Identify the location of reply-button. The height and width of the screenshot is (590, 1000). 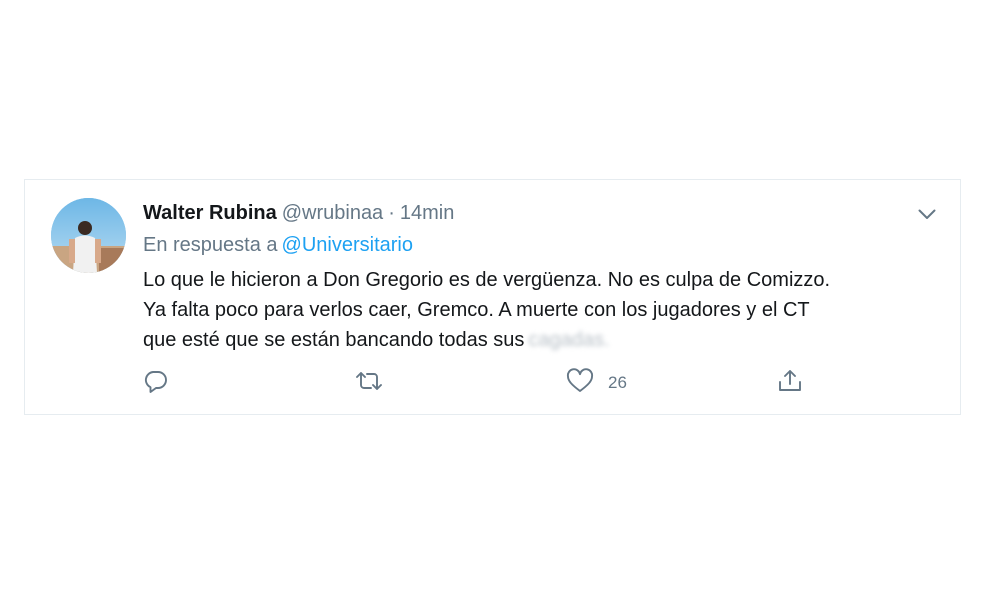
(156, 383).